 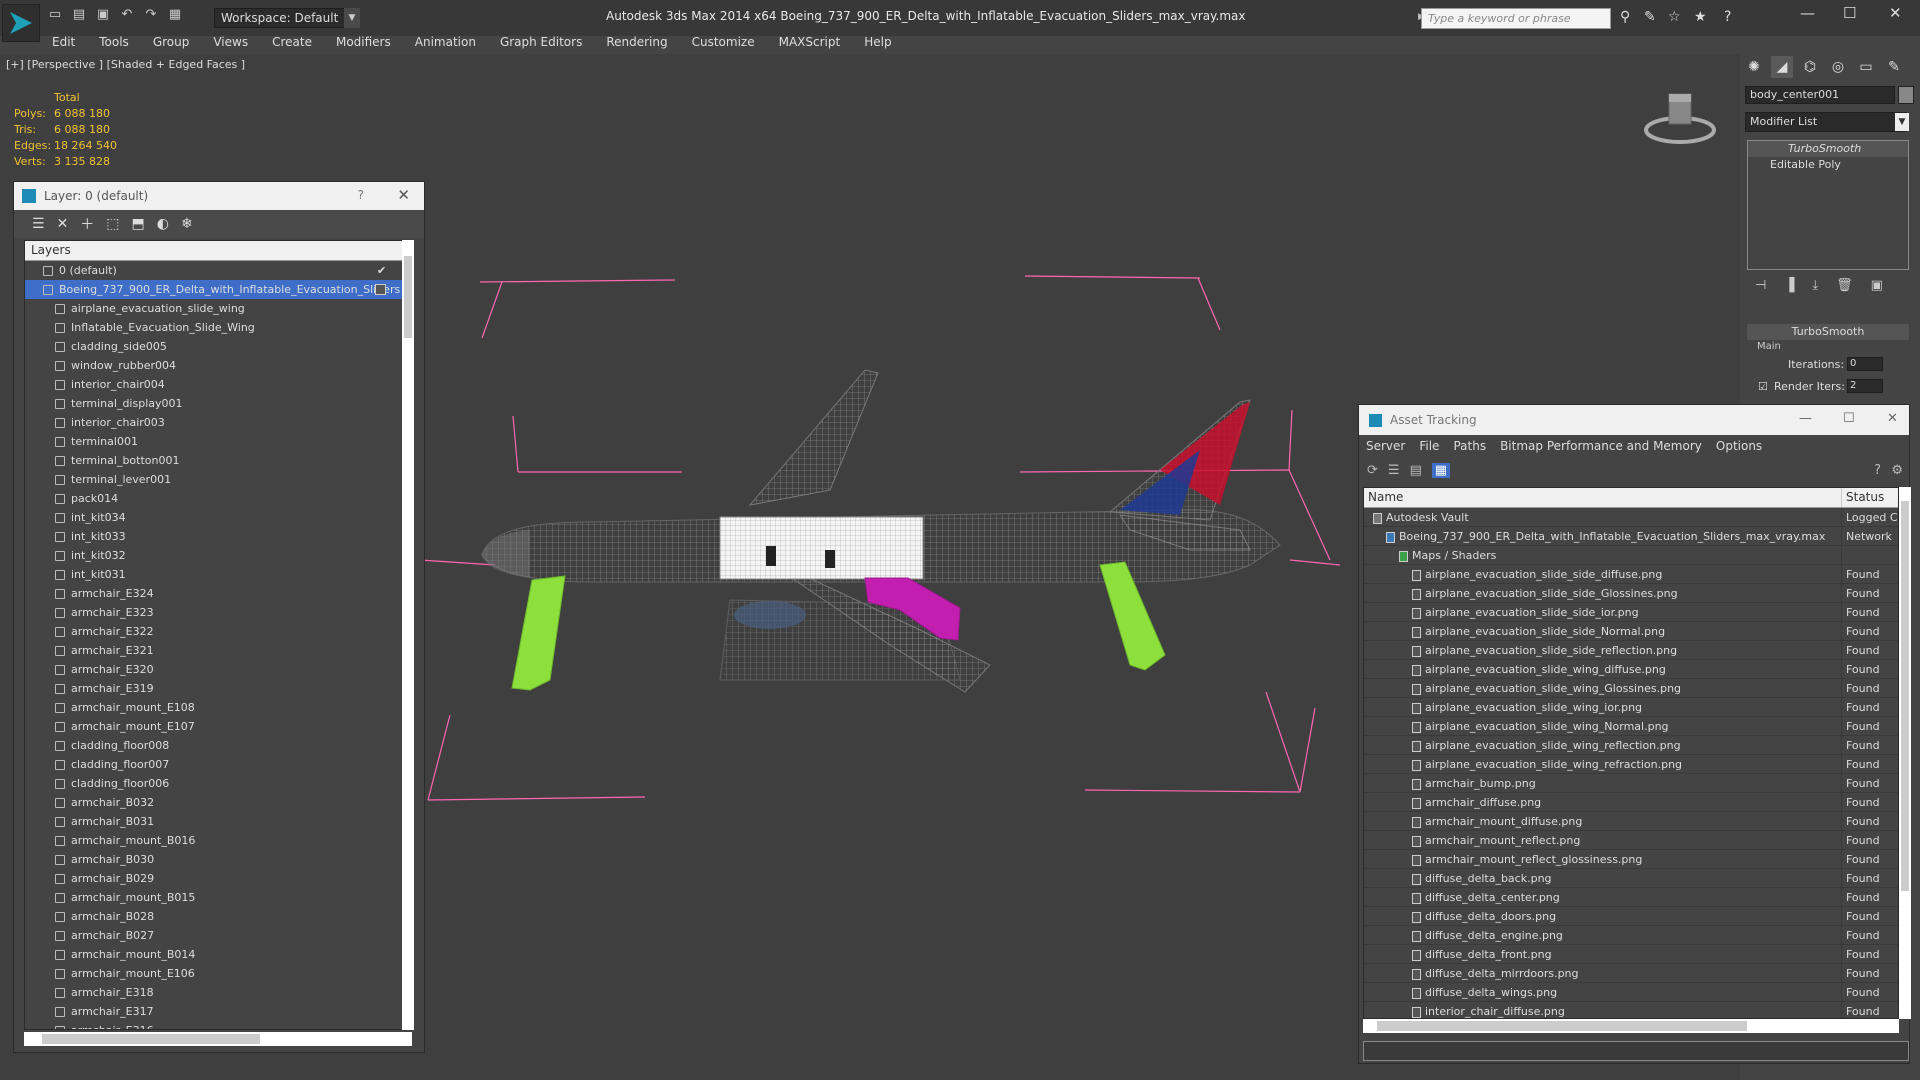 I want to click on asset-row: armchair_mount_diffuse.png Found, so click(x=1631, y=821).